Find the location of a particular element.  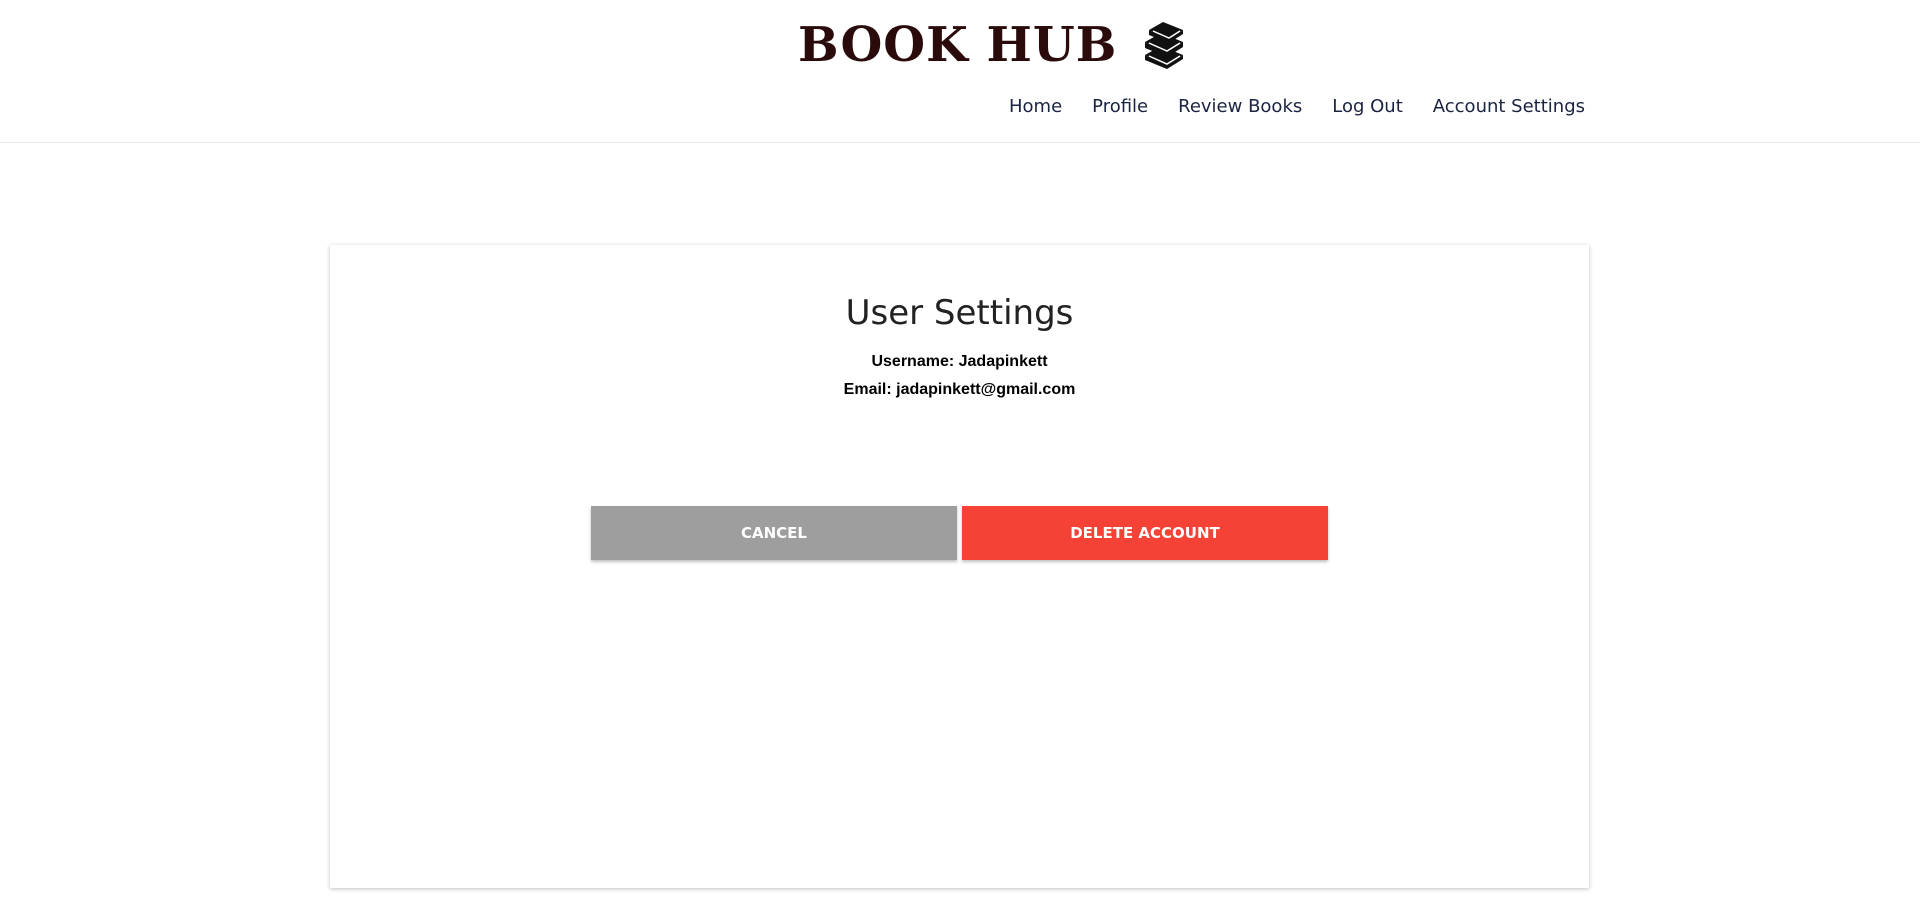

nav-home: Home is located at coordinates (1035, 106).